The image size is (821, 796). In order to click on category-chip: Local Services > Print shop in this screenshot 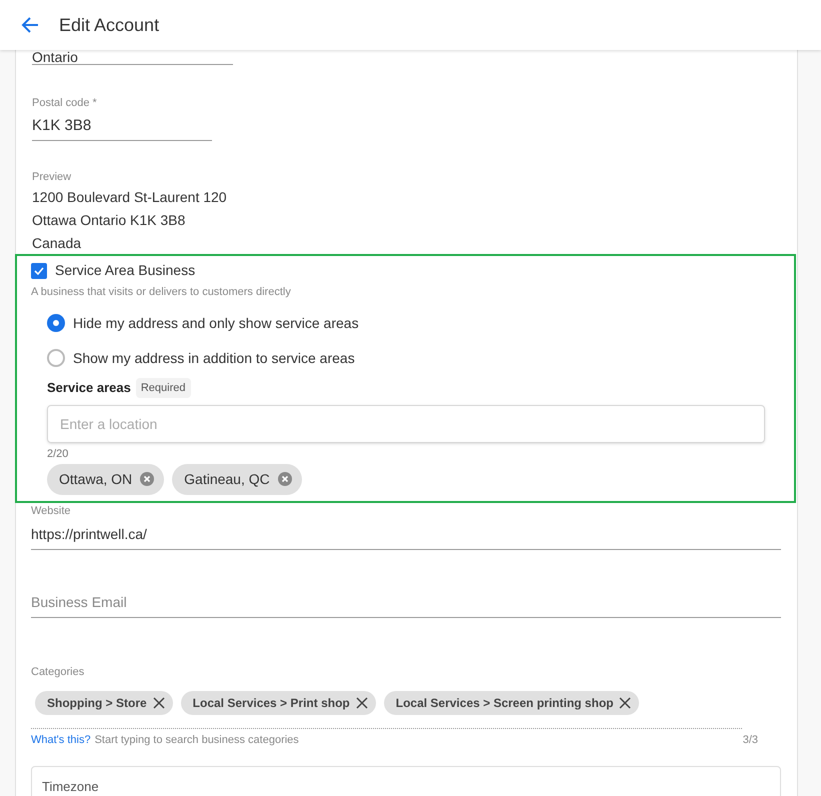, I will do `click(278, 703)`.